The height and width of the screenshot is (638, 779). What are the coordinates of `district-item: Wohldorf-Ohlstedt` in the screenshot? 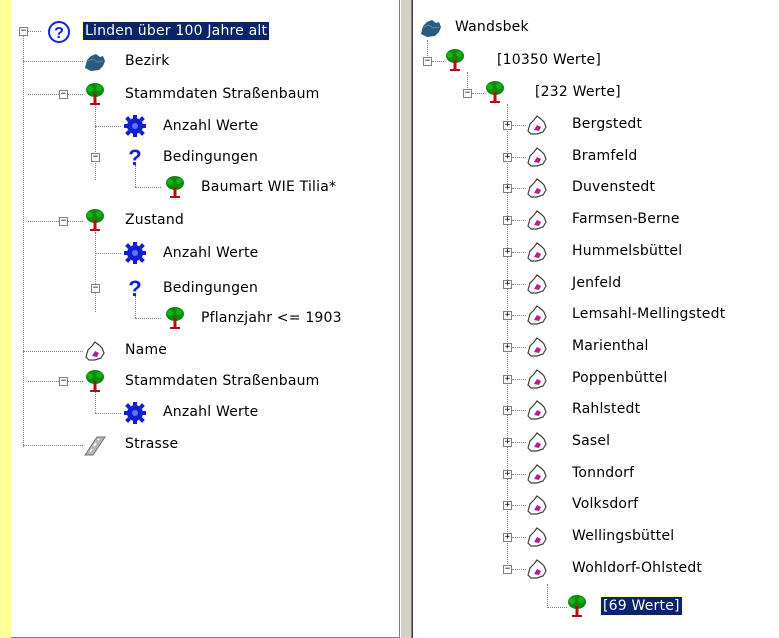 It's located at (637, 568).